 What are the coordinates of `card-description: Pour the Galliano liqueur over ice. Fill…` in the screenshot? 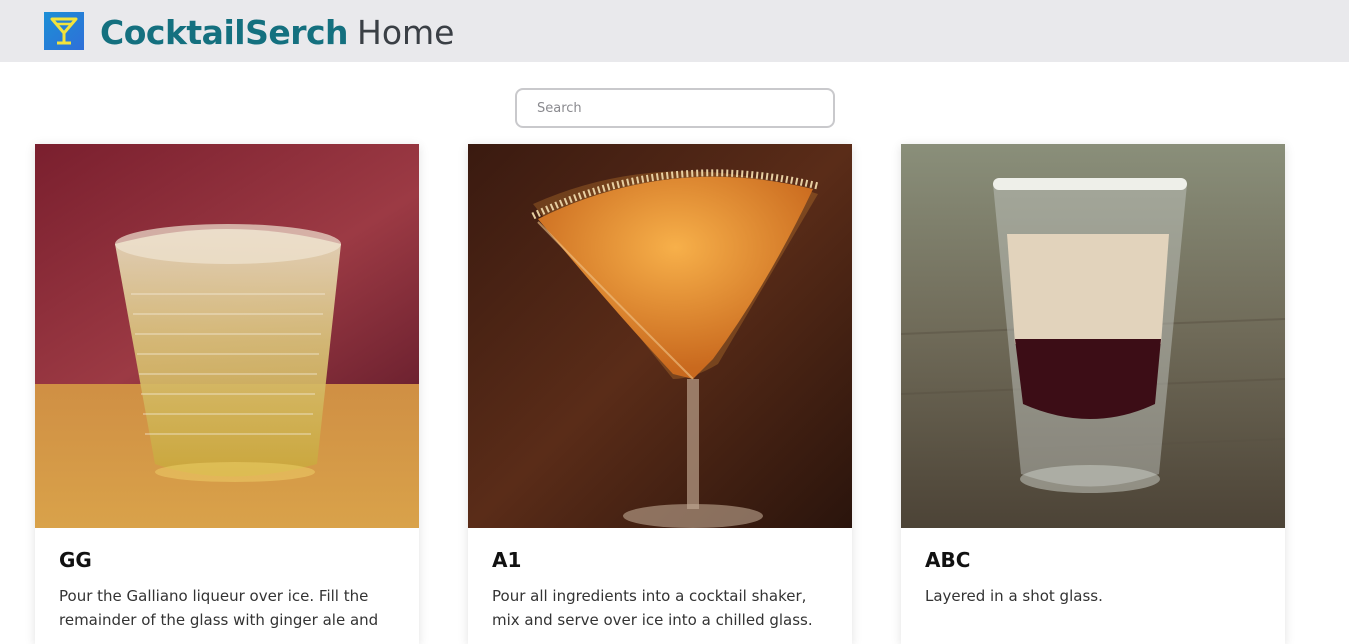 It's located at (219, 608).